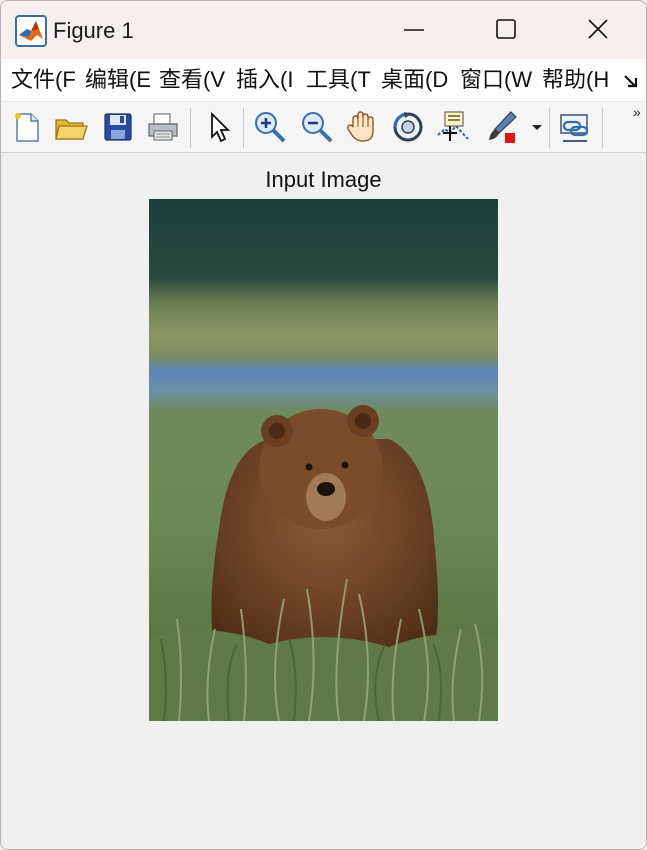 Image resolution: width=647 pixels, height=850 pixels. What do you see at coordinates (71, 129) in the screenshot?
I see `open-file-icon` at bounding box center [71, 129].